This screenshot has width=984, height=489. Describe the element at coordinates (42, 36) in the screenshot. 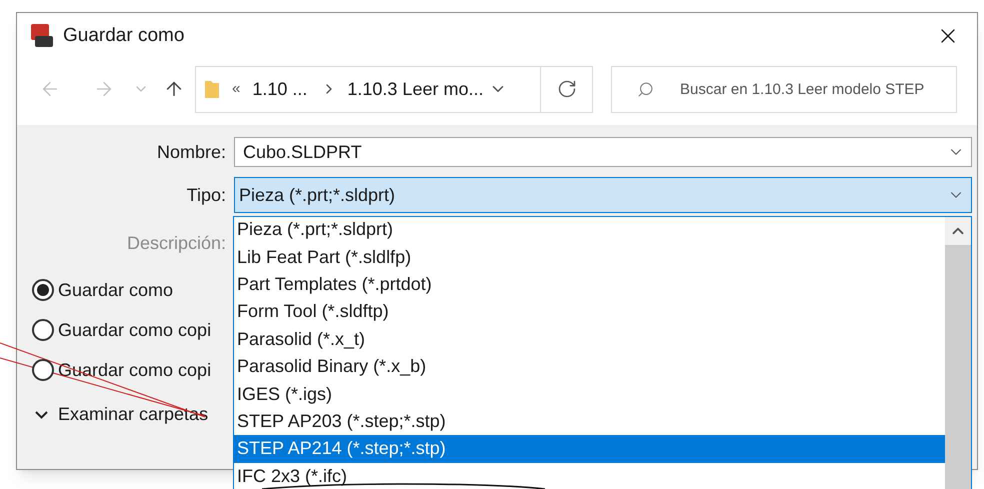

I see `app-logo-icon` at that location.